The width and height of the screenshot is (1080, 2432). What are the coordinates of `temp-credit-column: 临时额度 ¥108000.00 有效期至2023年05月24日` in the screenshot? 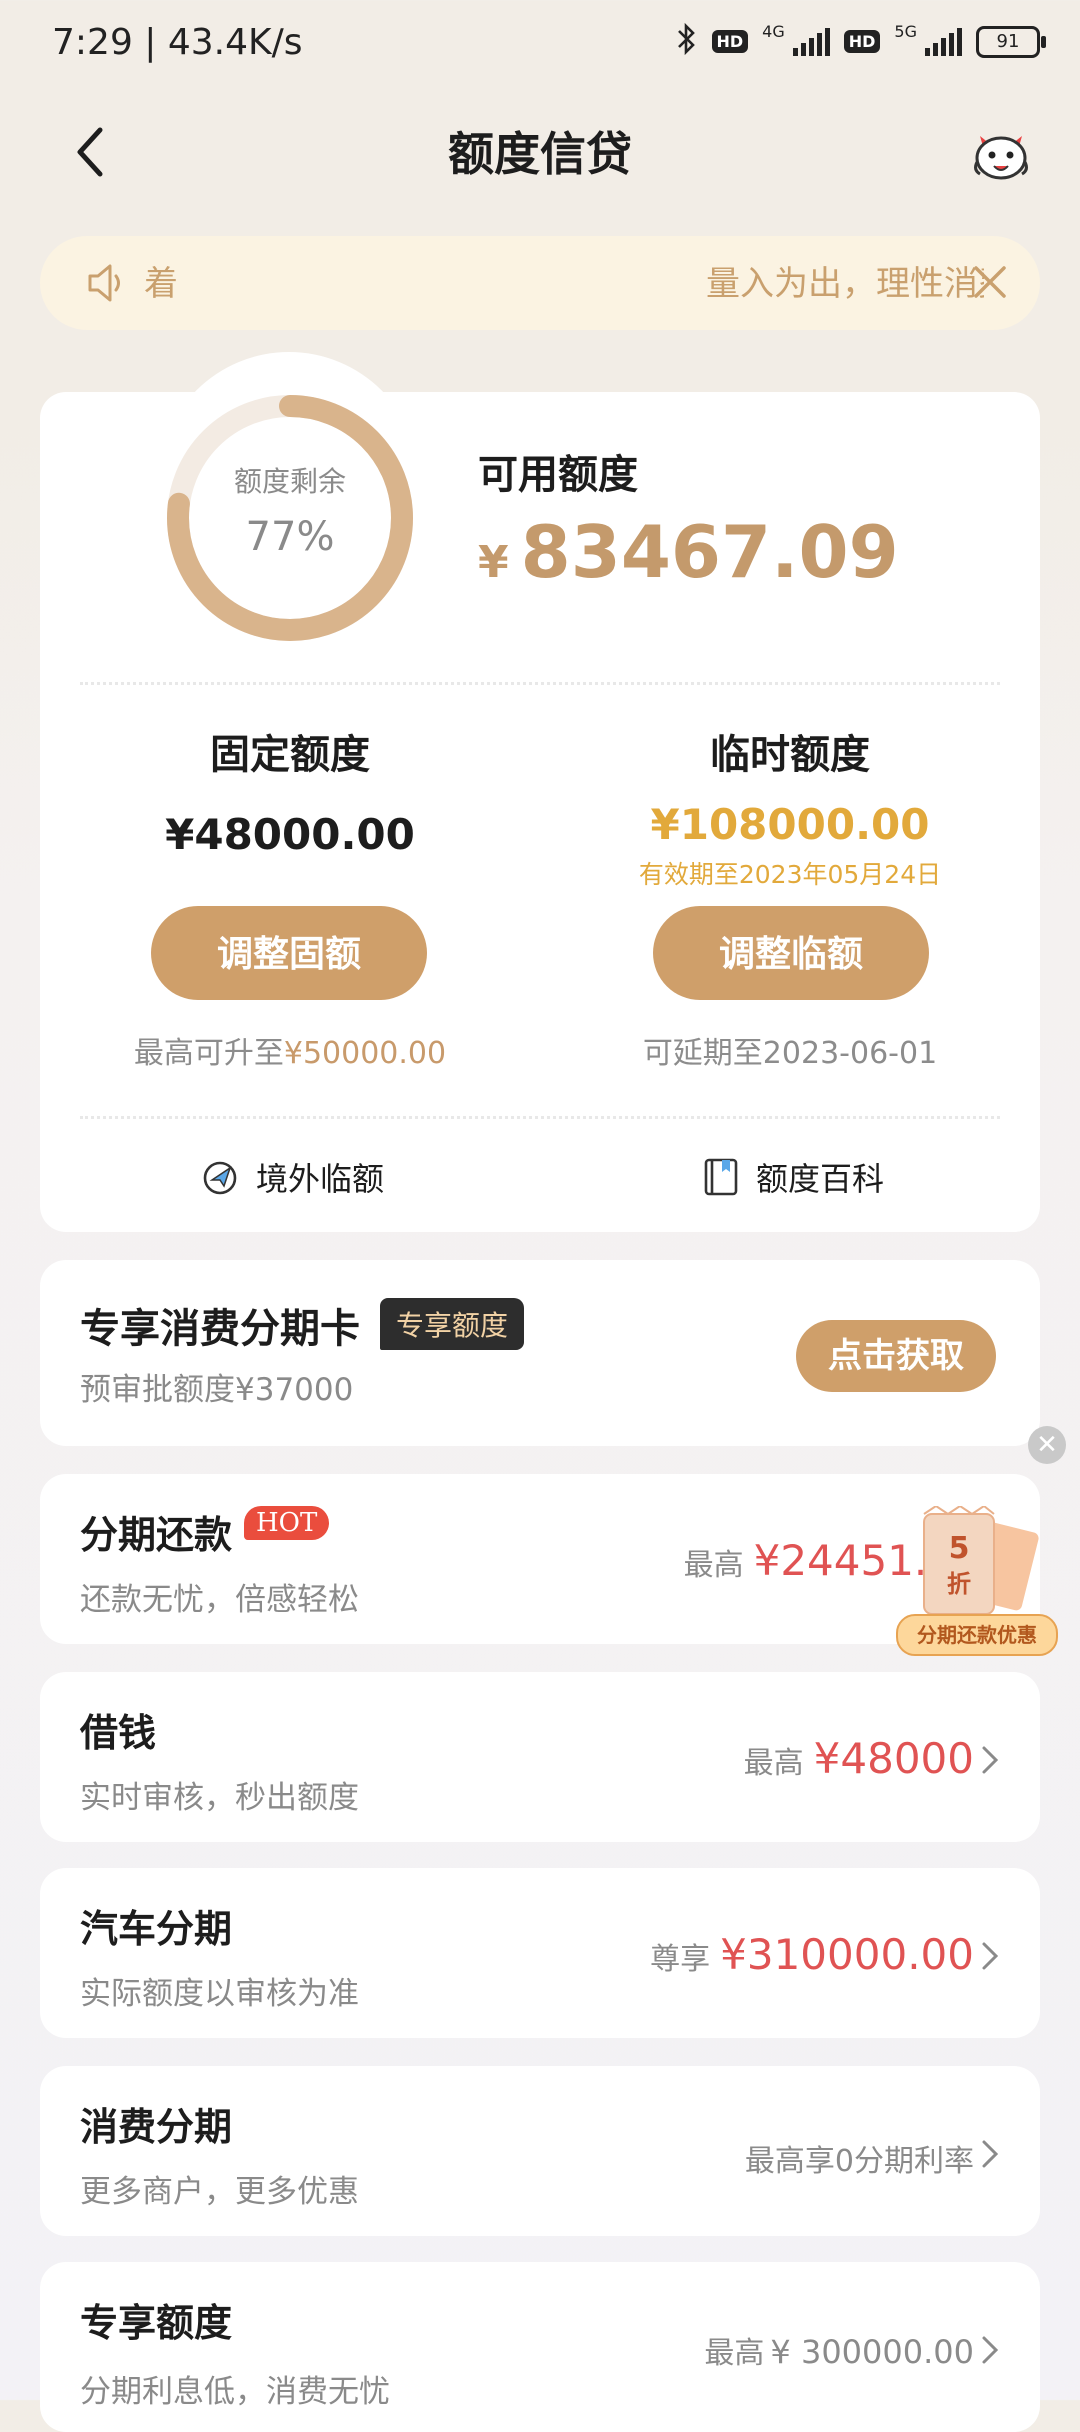 It's located at (790, 806).